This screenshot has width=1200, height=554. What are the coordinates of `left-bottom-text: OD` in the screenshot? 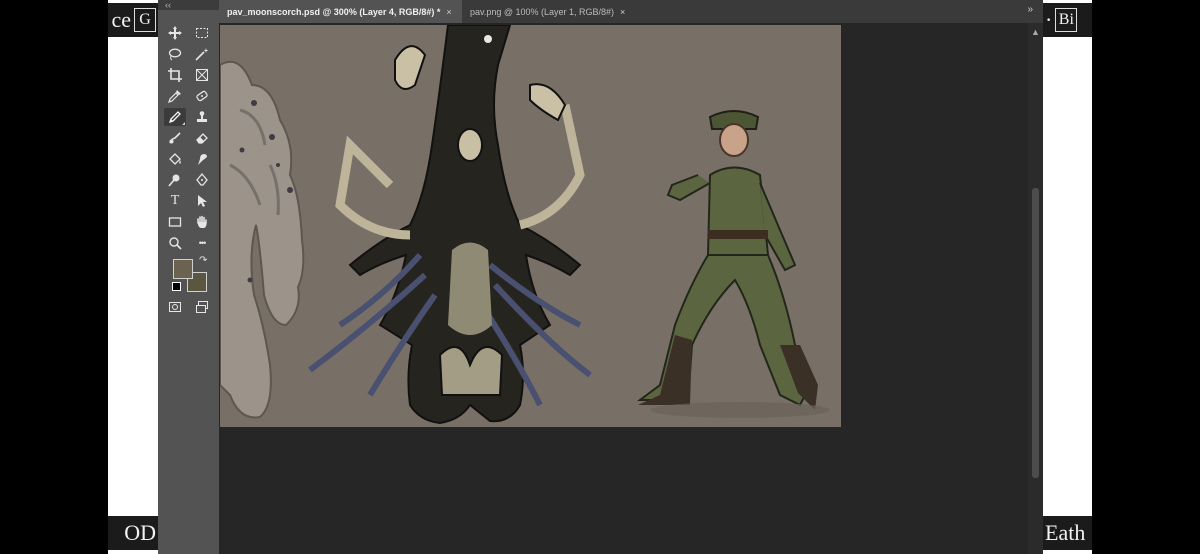 It's located at (140, 532).